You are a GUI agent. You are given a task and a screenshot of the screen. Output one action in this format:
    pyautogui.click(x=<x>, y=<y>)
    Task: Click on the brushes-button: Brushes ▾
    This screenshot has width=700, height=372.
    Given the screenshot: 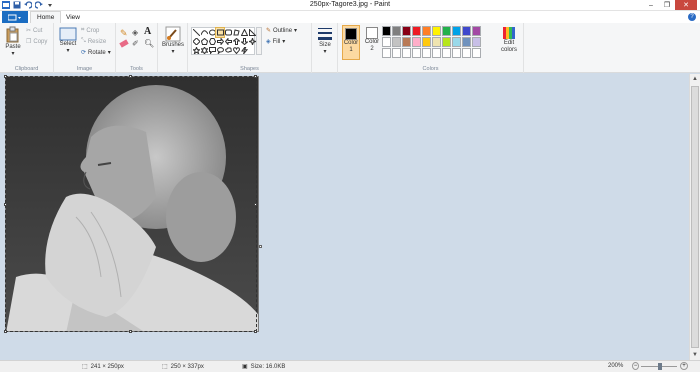 What is the action you would take?
    pyautogui.click(x=173, y=40)
    